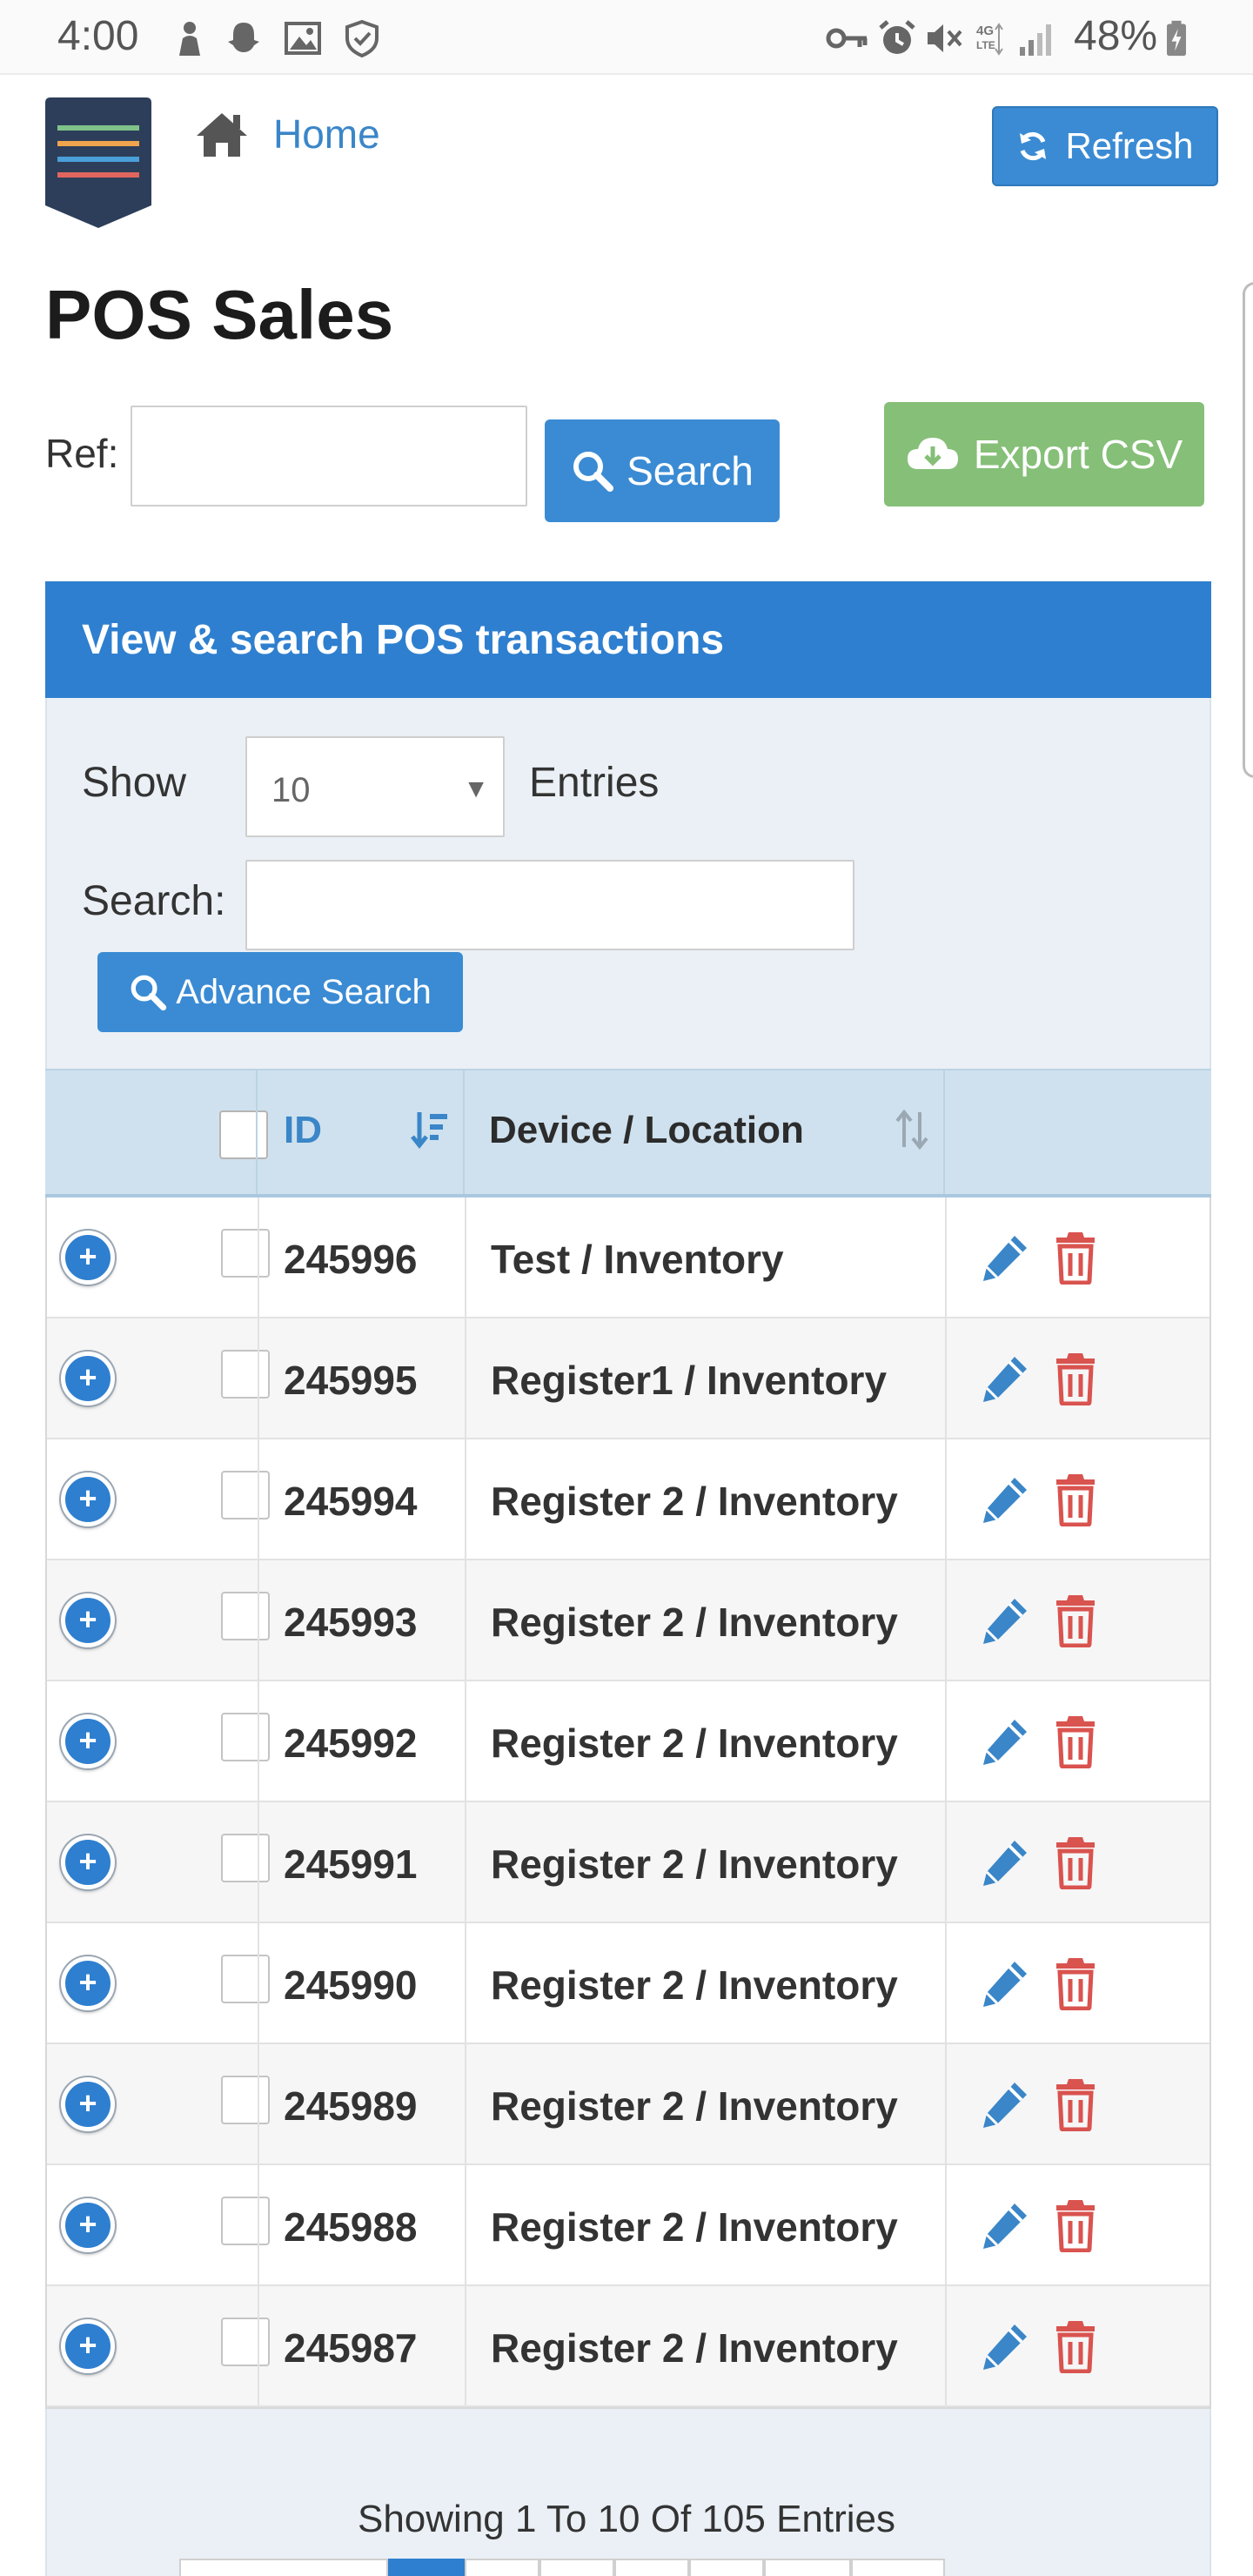  I want to click on svg-text: LTE, so click(986, 45).